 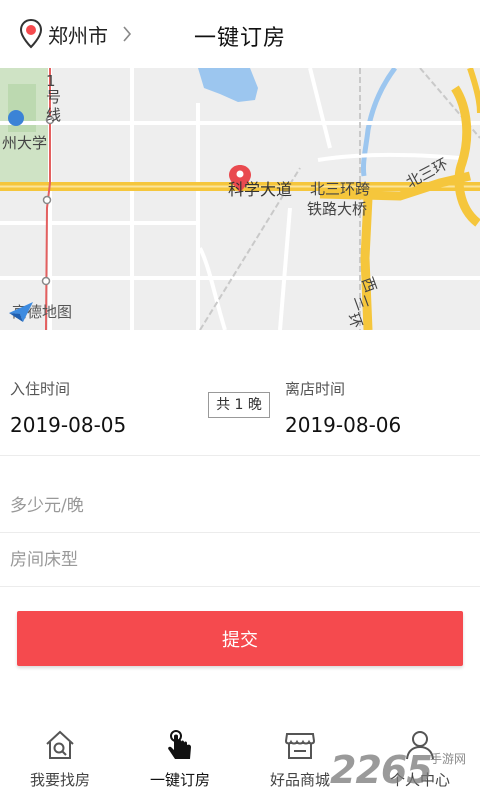 What do you see at coordinates (60, 744) in the screenshot?
I see `house-search-icon` at bounding box center [60, 744].